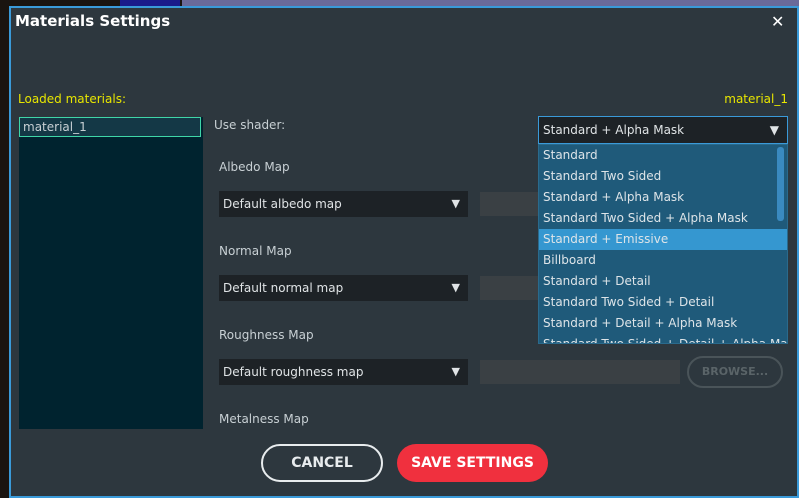 The width and height of the screenshot is (799, 498). Describe the element at coordinates (254, 167) in the screenshot. I see `albedo-map-label: Albedo Map` at that location.